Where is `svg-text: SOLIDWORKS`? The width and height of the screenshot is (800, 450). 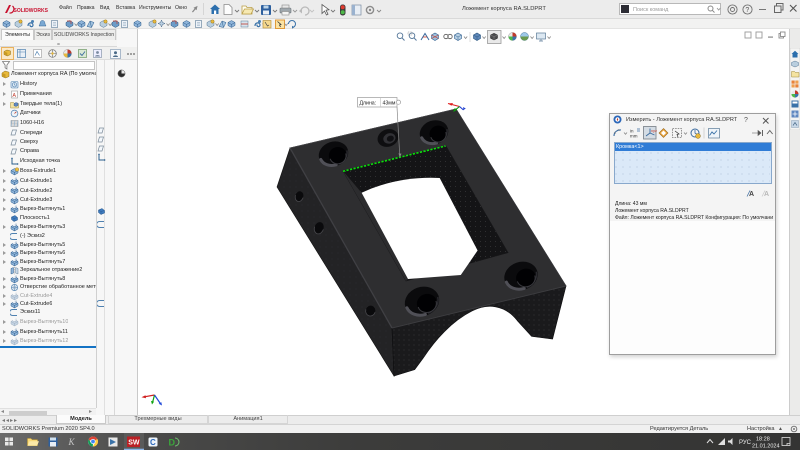
svg-text: SOLIDWORKS is located at coordinates (31, 11).